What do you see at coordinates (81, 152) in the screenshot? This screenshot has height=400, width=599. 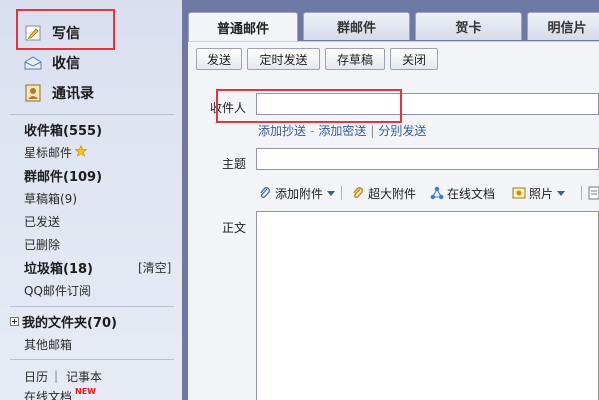 I see `star-icon` at bounding box center [81, 152].